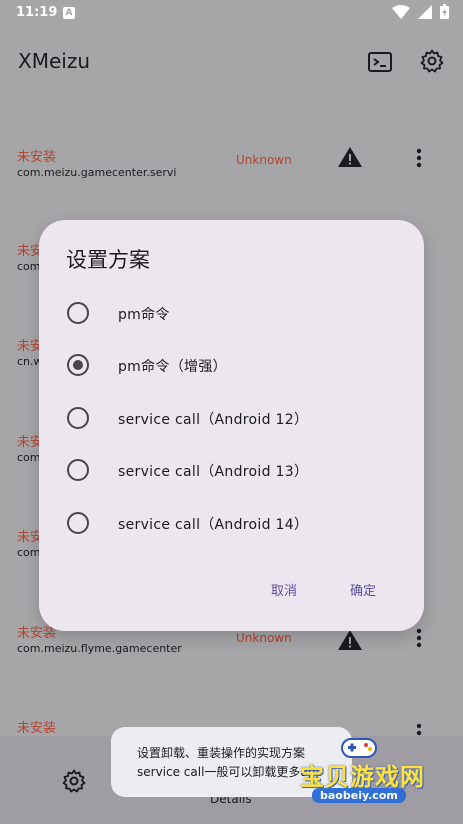  Describe the element at coordinates (284, 589) in the screenshot. I see `cancel-button: 取消` at that location.